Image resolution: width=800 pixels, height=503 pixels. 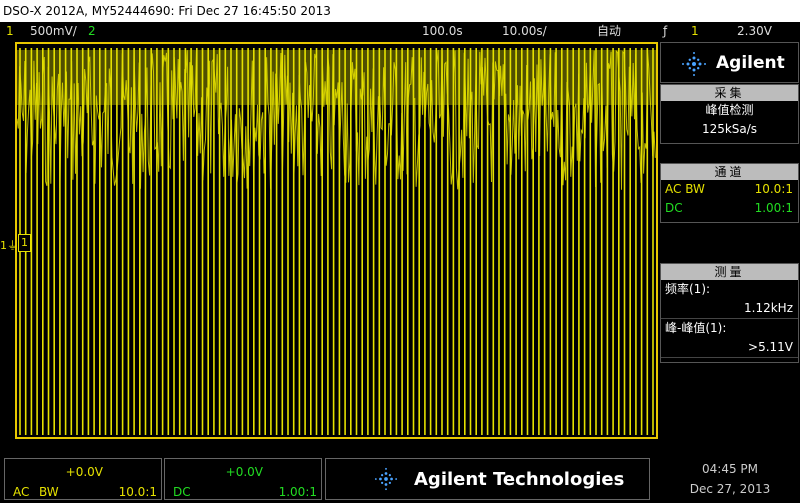 I want to click on trigger-edge-icon: ƒ, so click(x=665, y=31).